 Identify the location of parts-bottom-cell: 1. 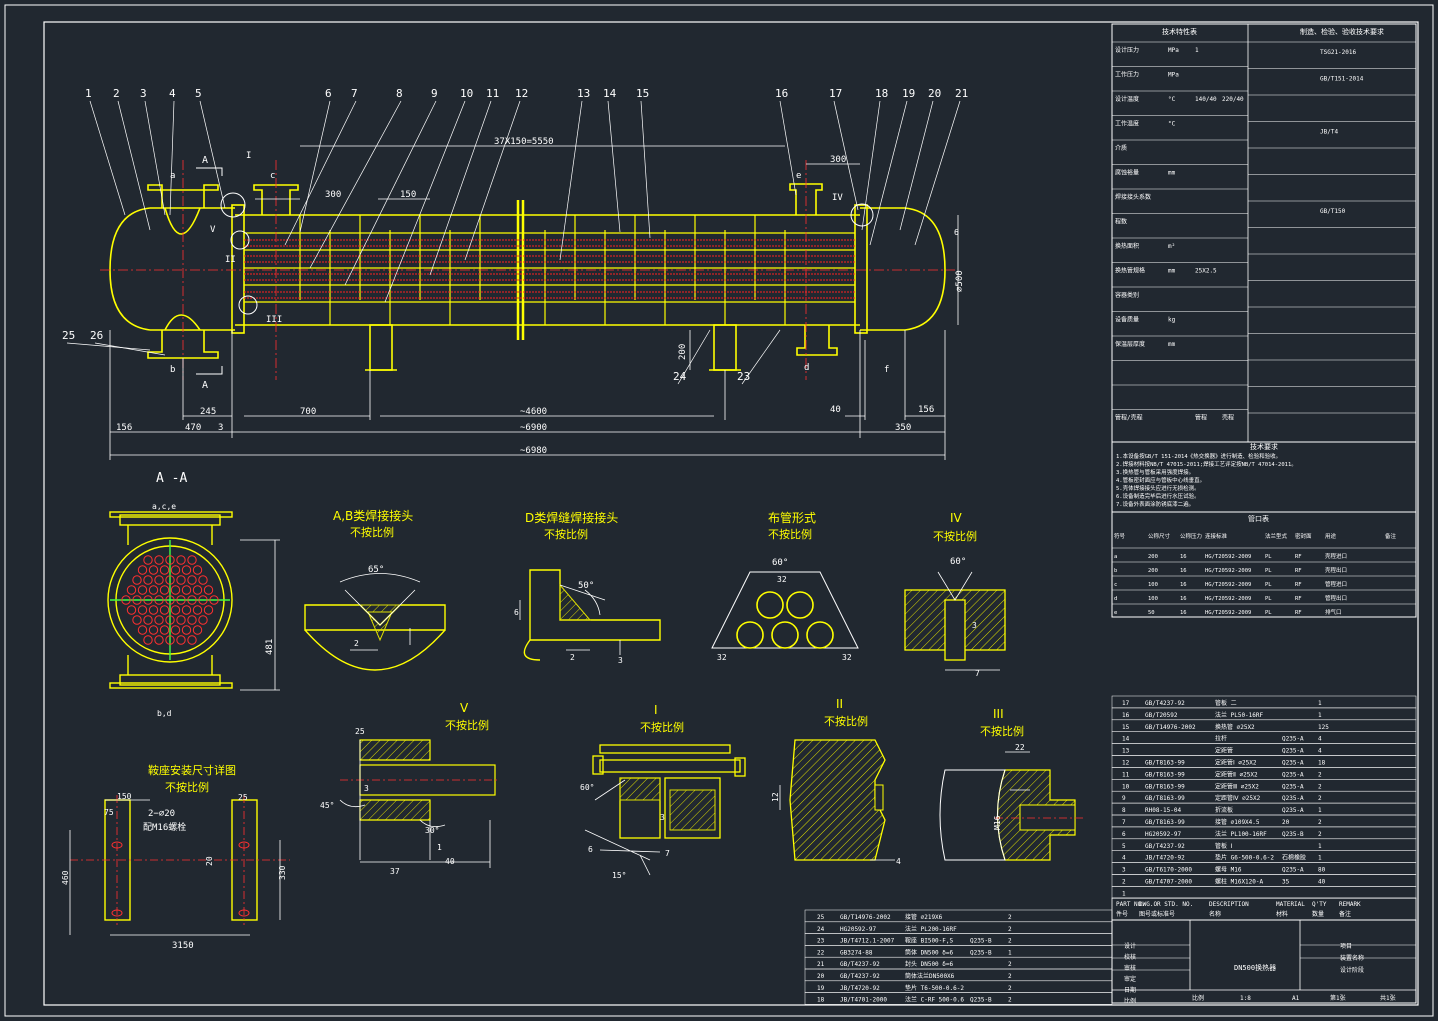
(1010, 952).